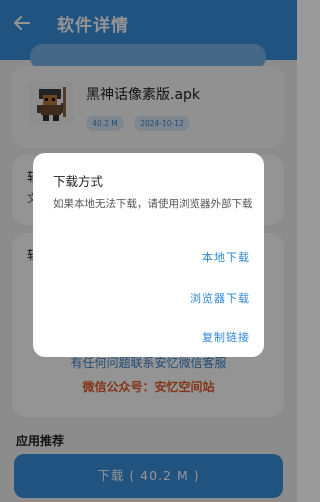 Image resolution: width=320 pixels, height=502 pixels. Describe the element at coordinates (226, 257) in the screenshot. I see `local-download-option: 本地下载` at that location.